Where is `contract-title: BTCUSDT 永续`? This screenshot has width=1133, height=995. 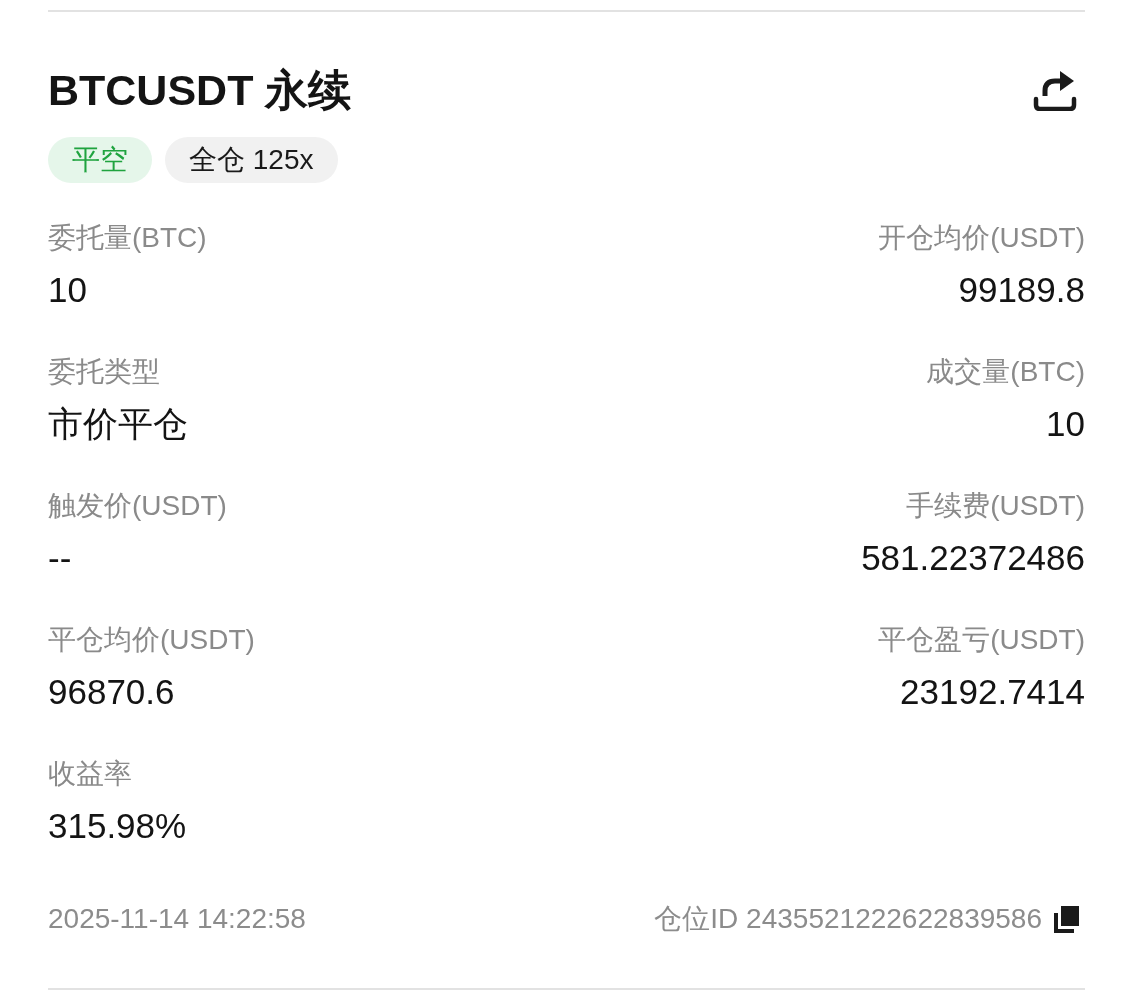
contract-title: BTCUSDT 永续 is located at coordinates (200, 90).